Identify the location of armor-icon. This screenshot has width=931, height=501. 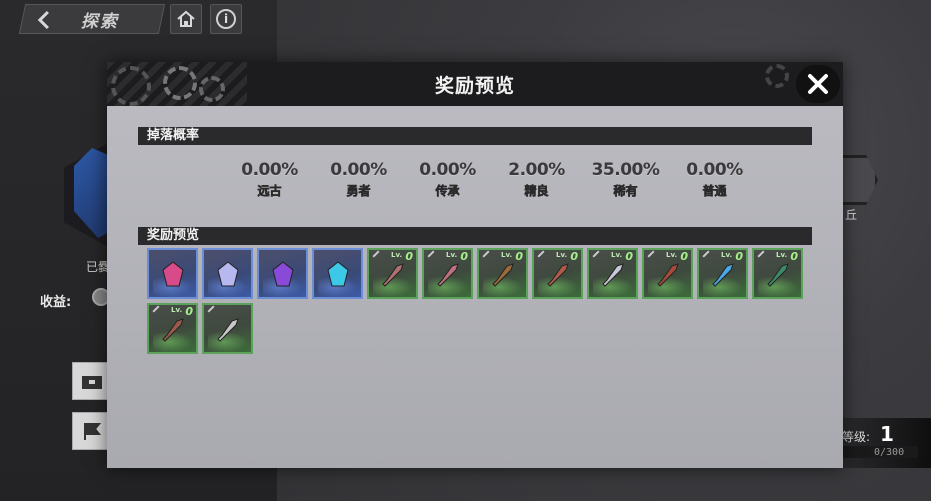
(558, 275).